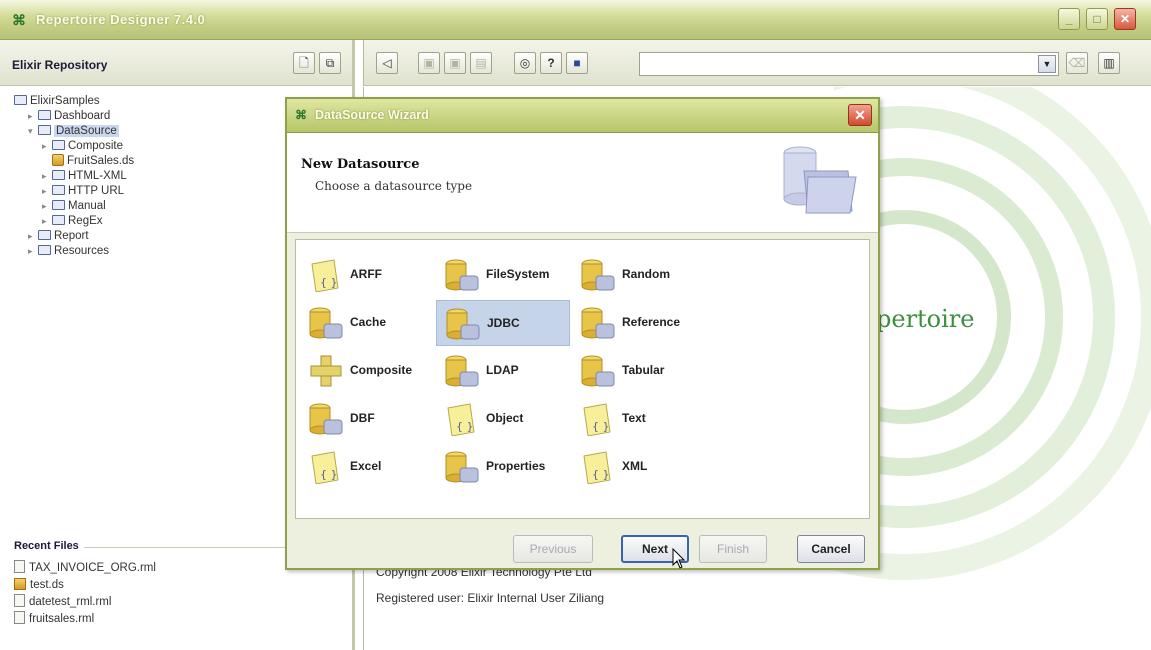  What do you see at coordinates (74, 236) in the screenshot?
I see `tree-node: ▸ Report` at bounding box center [74, 236].